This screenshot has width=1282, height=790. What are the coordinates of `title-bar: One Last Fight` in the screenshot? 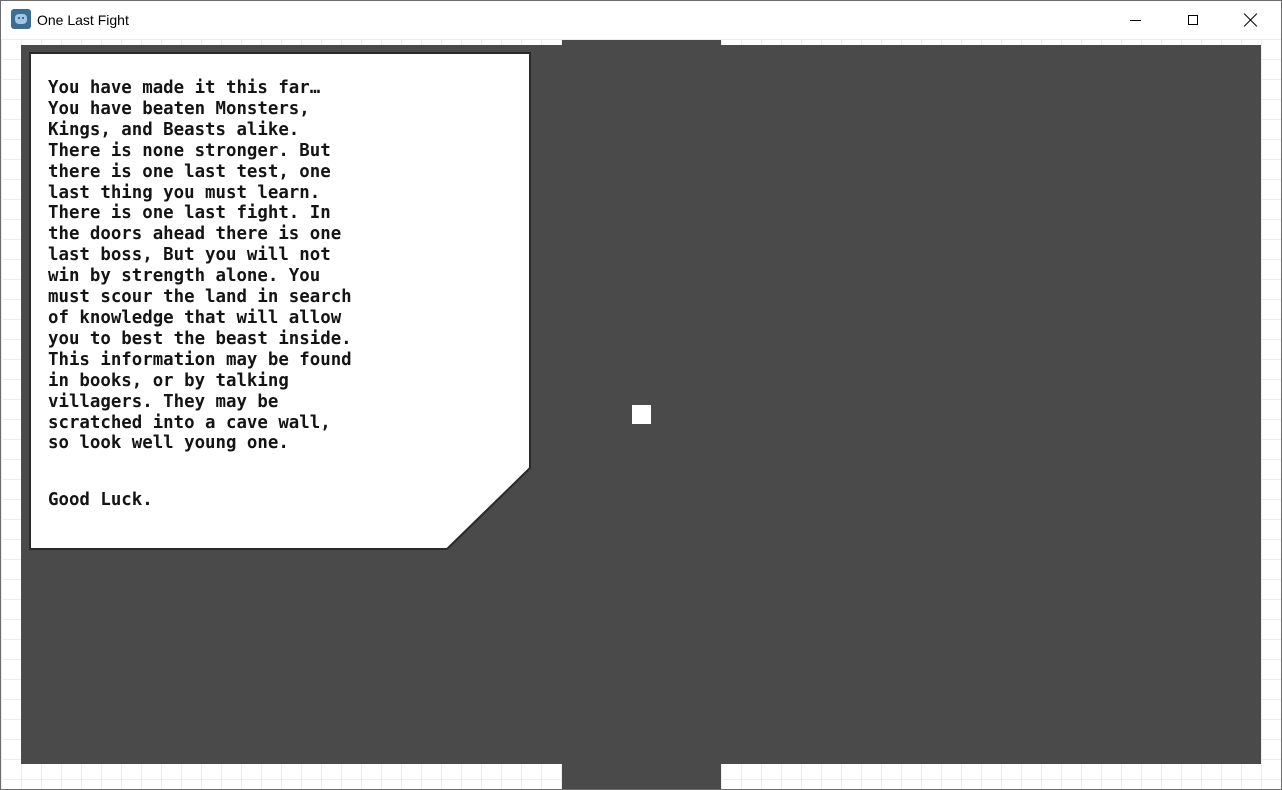 It's located at (641, 20).